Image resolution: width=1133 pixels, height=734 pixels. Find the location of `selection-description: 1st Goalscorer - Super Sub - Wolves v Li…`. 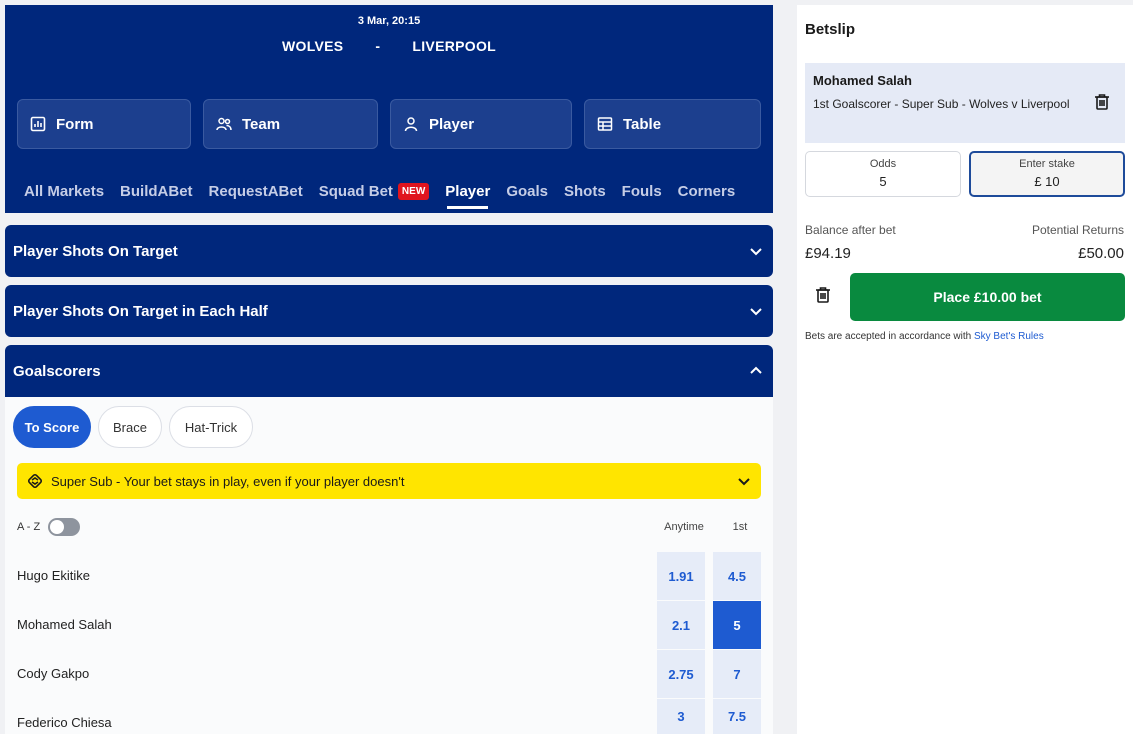

selection-description: 1st Goalscorer - Super Sub - Wolves v Li… is located at coordinates (941, 104).